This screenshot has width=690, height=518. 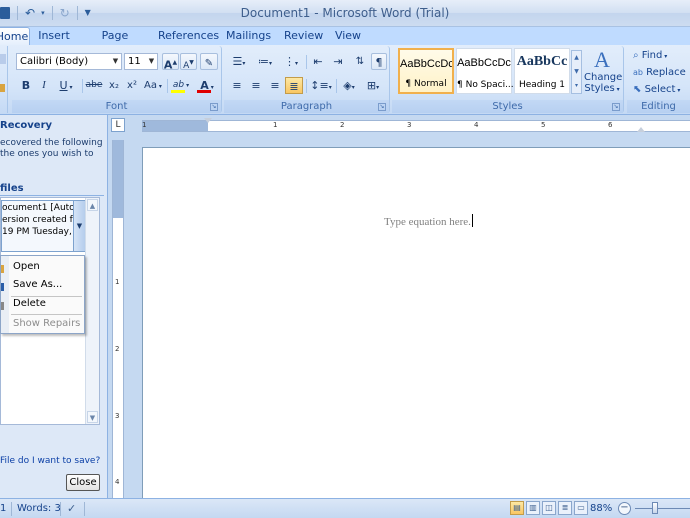 What do you see at coordinates (15, 36) in the screenshot?
I see `tab-home: Home` at bounding box center [15, 36].